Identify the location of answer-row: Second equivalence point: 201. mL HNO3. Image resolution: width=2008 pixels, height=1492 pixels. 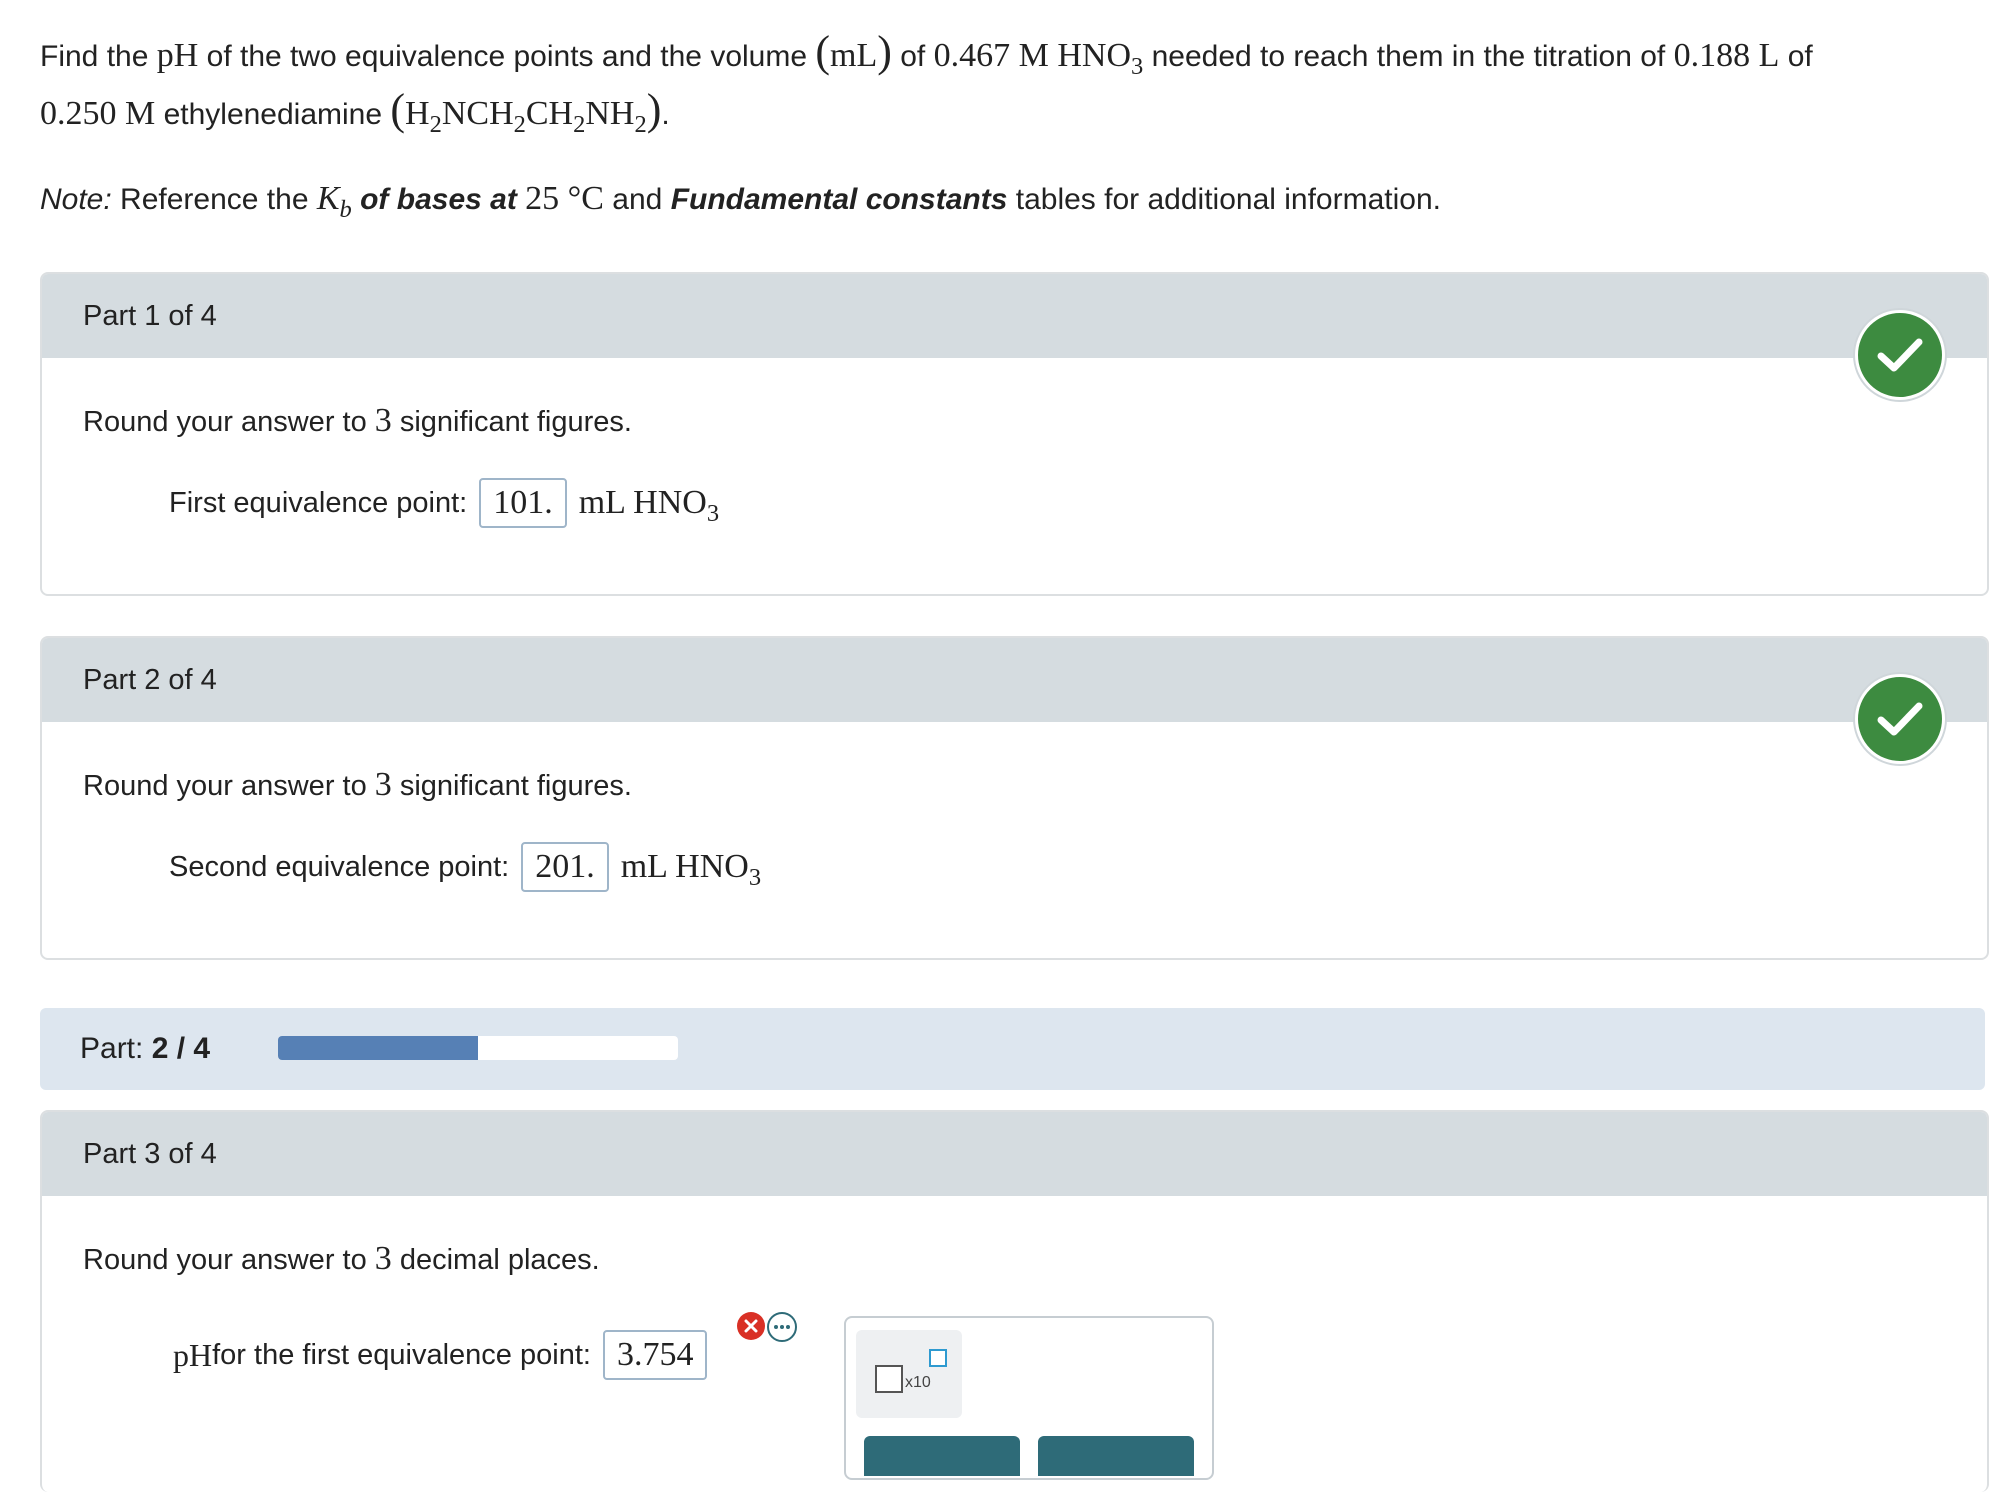
(465, 867).